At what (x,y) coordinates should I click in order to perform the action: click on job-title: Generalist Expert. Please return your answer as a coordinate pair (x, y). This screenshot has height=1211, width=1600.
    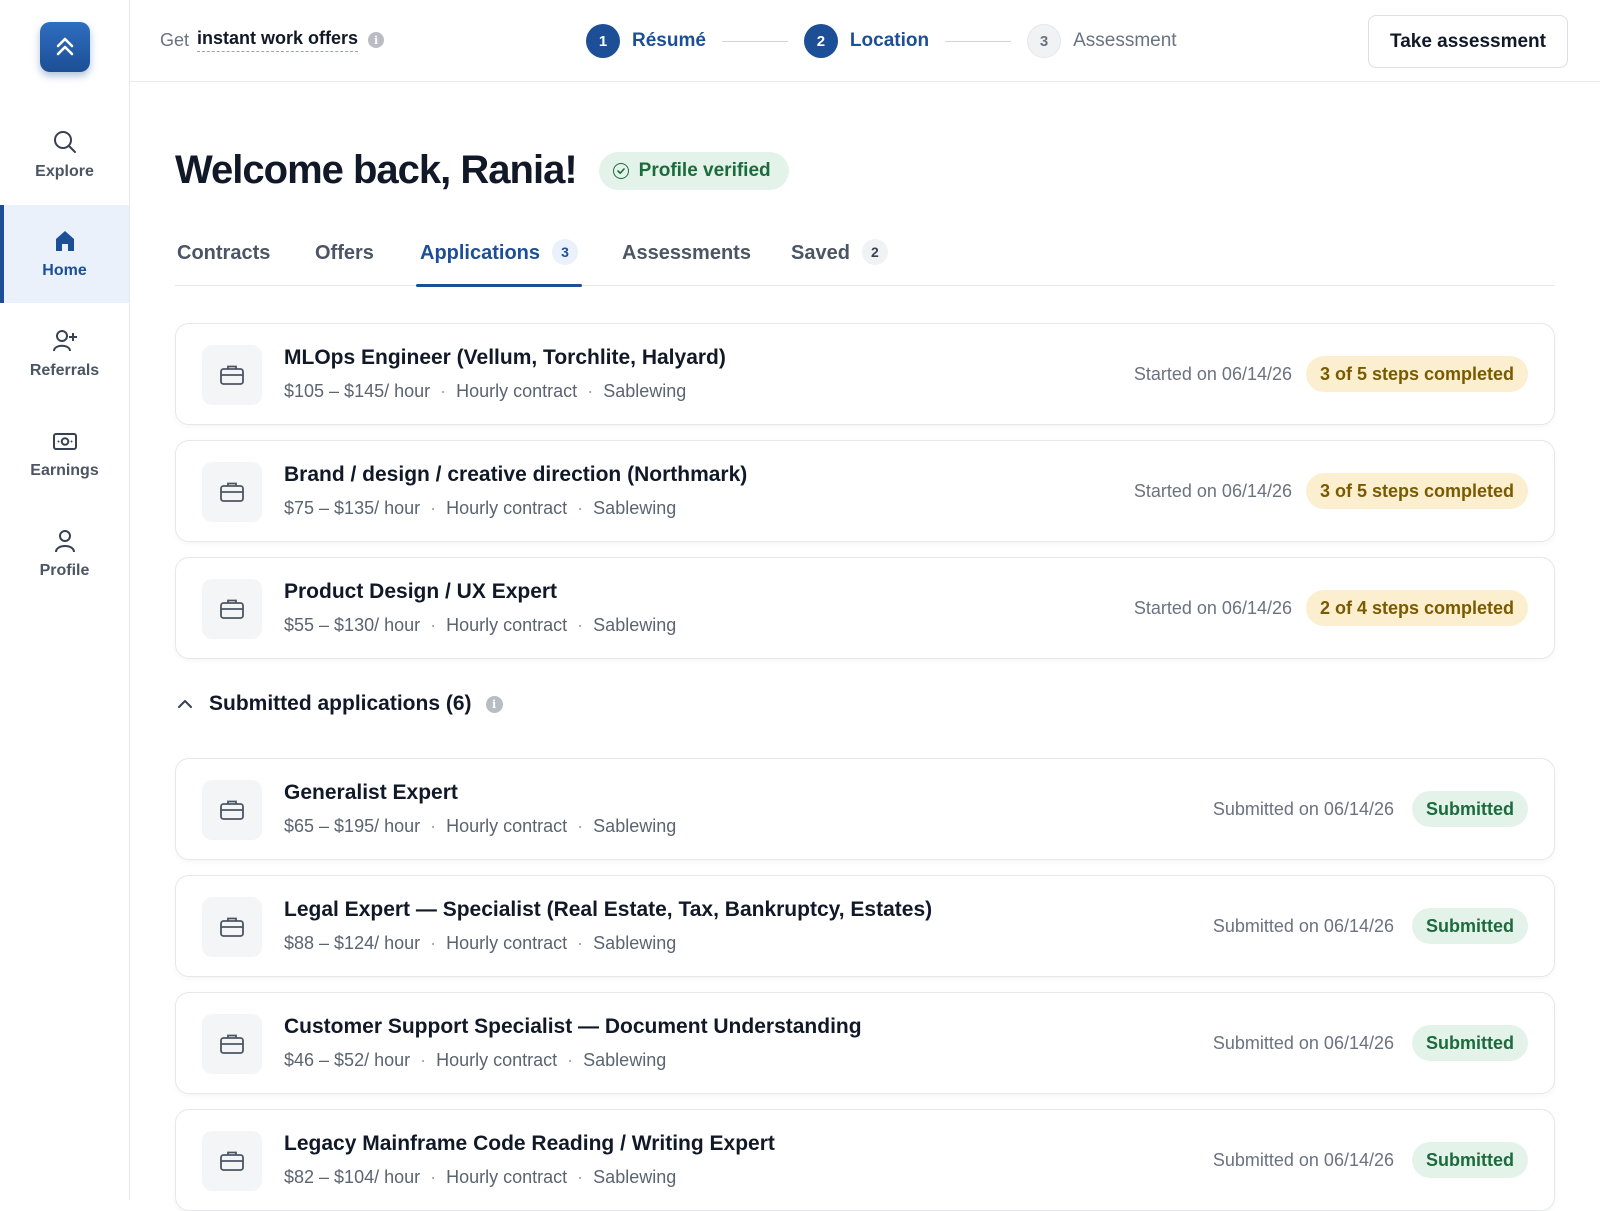
    Looking at the image, I should click on (371, 792).